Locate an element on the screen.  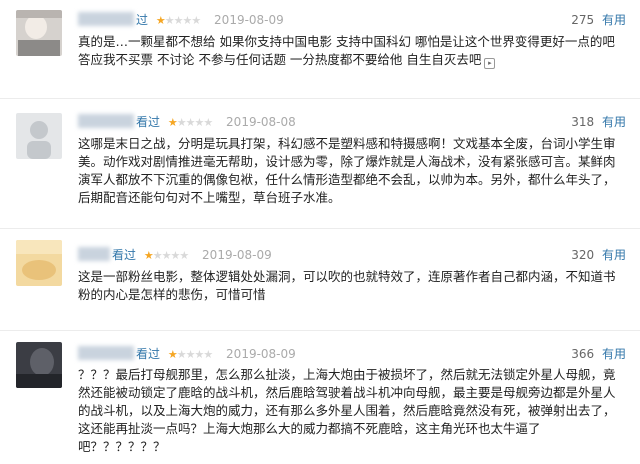
watched-status: 过 is located at coordinates (142, 20).